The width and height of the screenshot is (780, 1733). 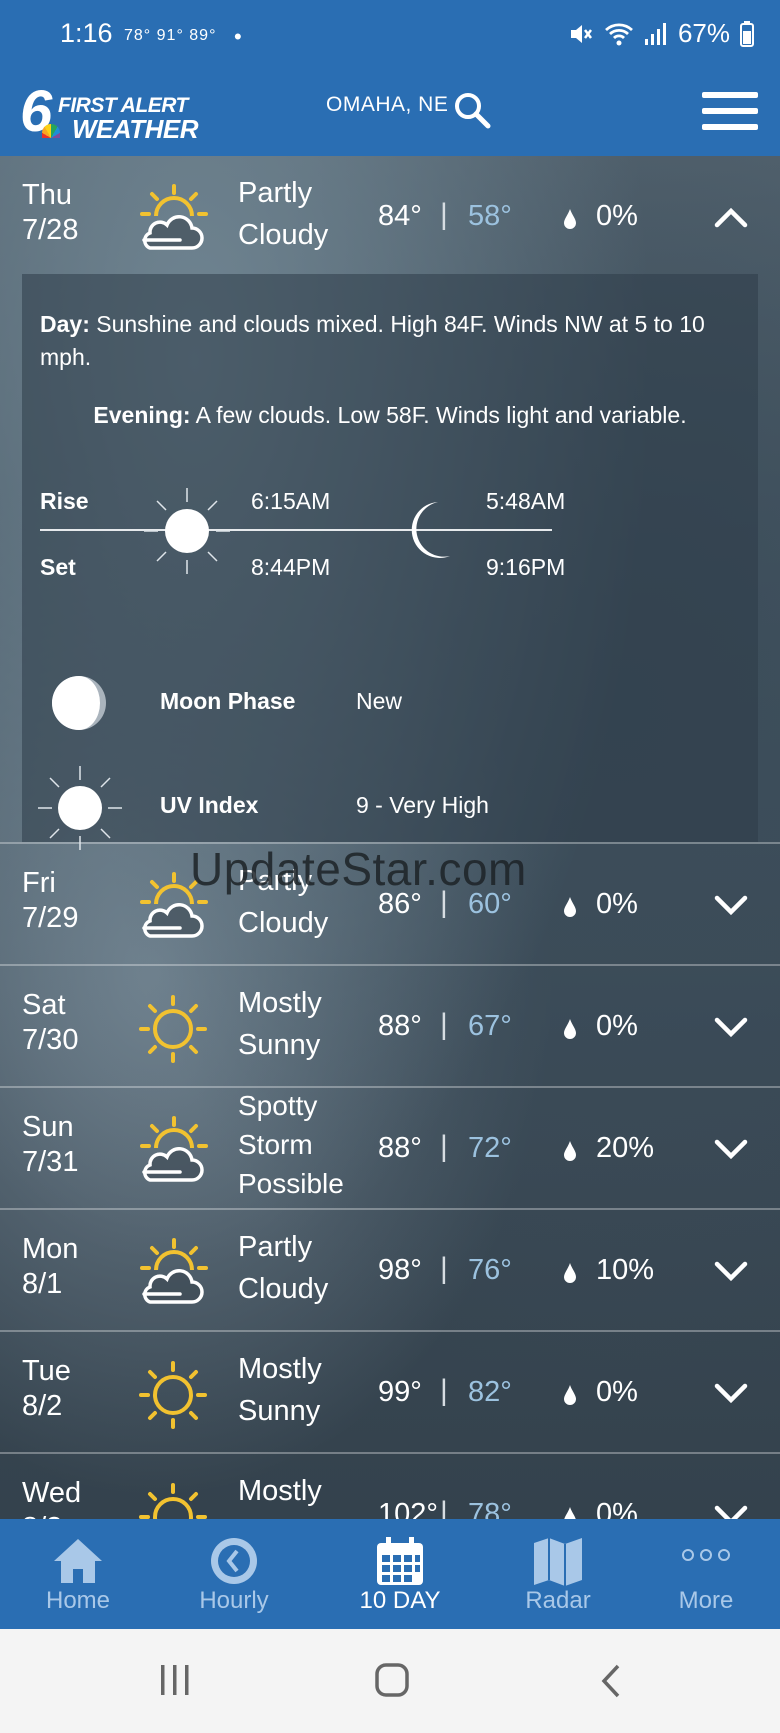 What do you see at coordinates (50, 230) in the screenshot?
I see `day-date-value: 7/28` at bounding box center [50, 230].